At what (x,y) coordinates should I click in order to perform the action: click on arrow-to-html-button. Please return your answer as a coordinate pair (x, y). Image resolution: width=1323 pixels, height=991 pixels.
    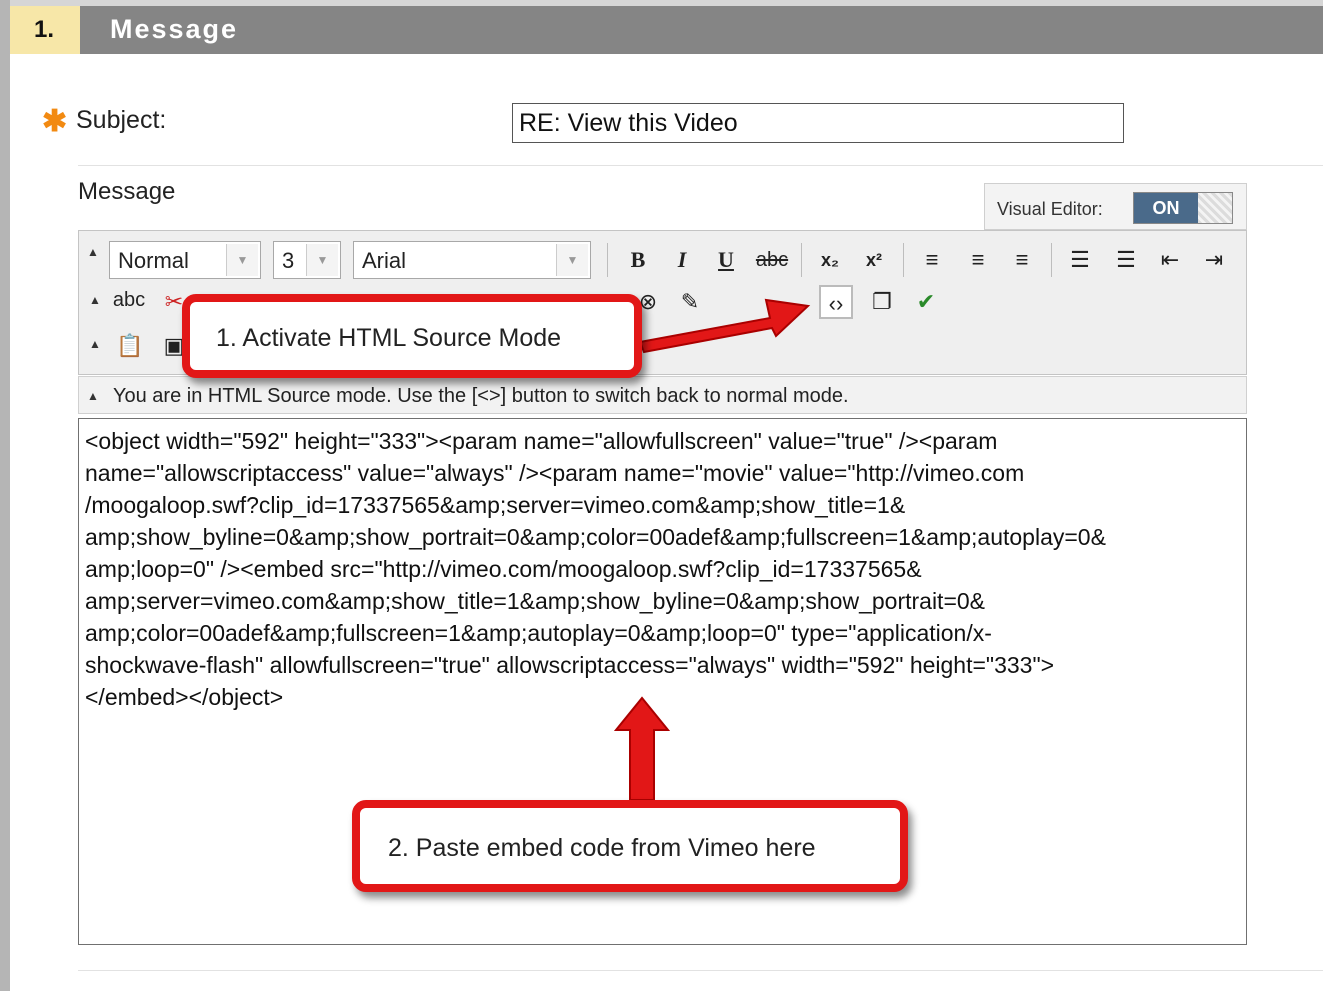
    Looking at the image, I should click on (724, 326).